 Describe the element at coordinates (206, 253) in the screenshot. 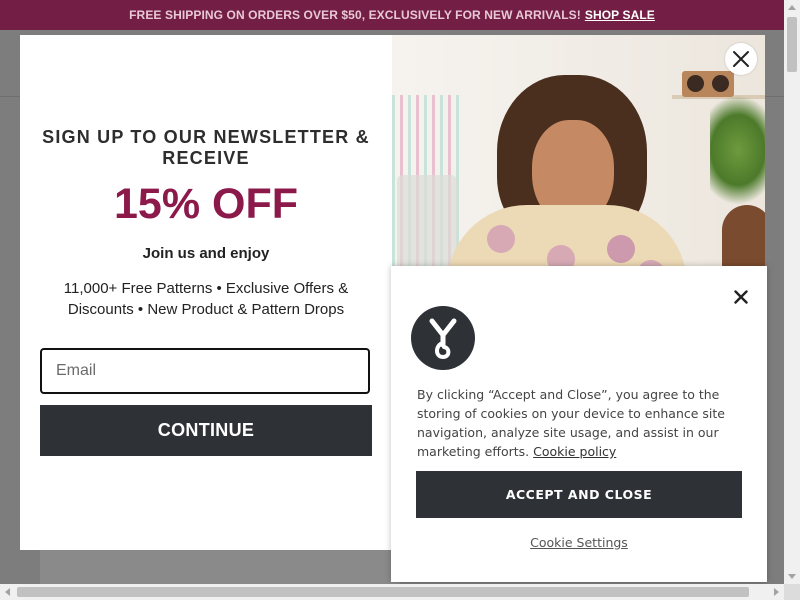

I see `newsletter-join-text: Join us and enjoy` at that location.